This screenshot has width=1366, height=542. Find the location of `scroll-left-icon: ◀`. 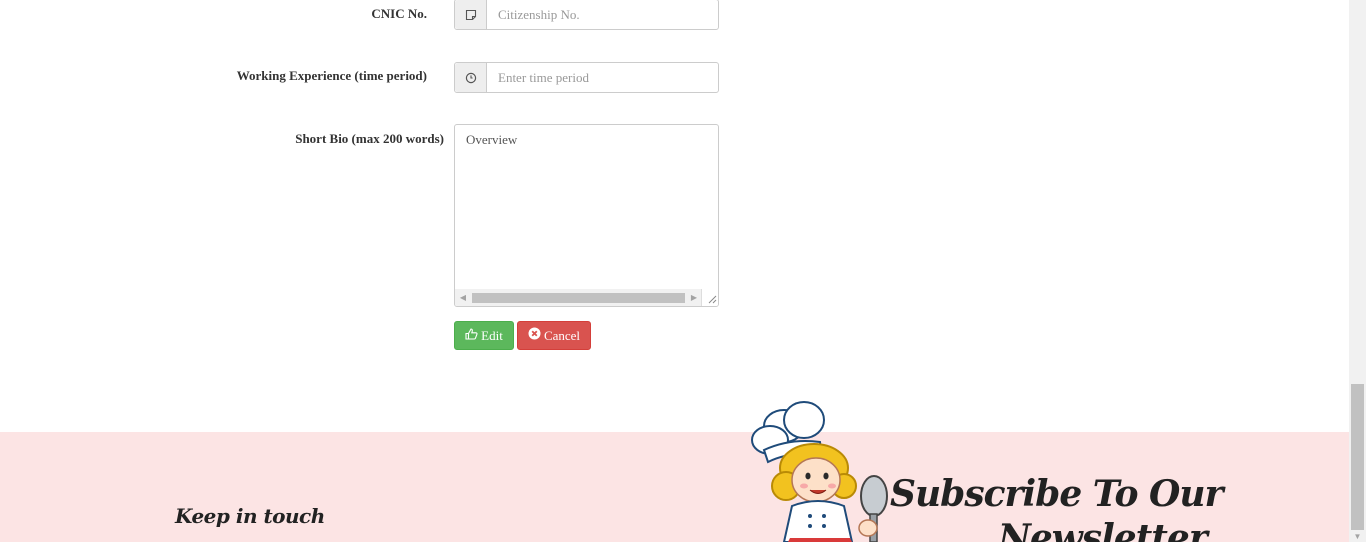

scroll-left-icon: ◀ is located at coordinates (463, 297).